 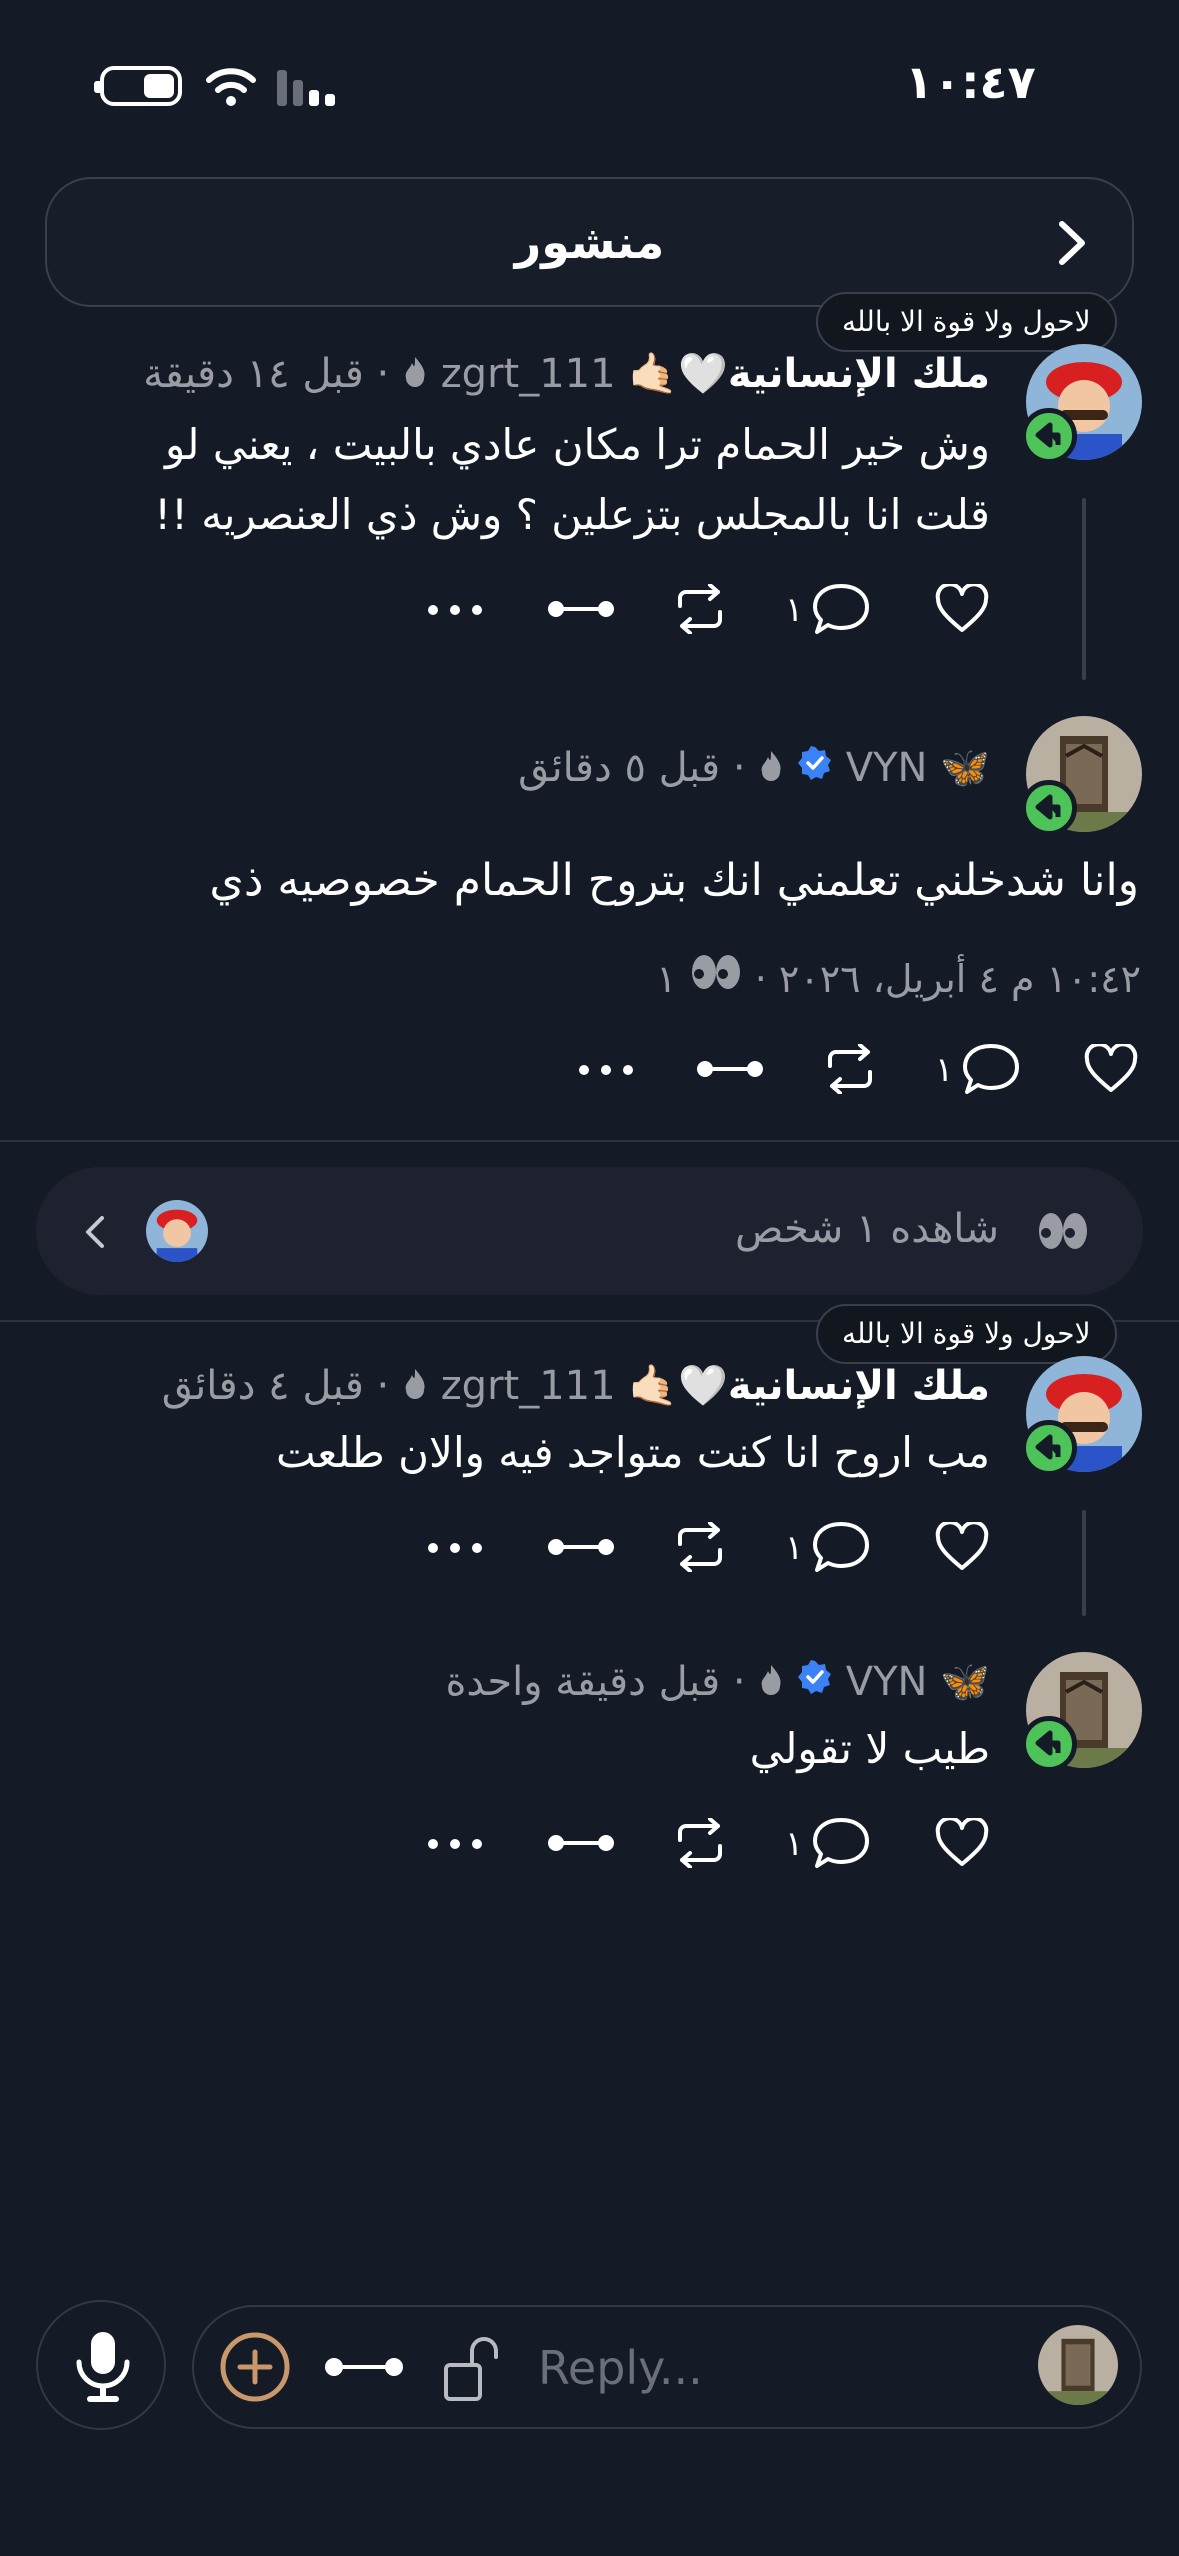 I want to click on page-title: منشور, so click(x=589, y=242).